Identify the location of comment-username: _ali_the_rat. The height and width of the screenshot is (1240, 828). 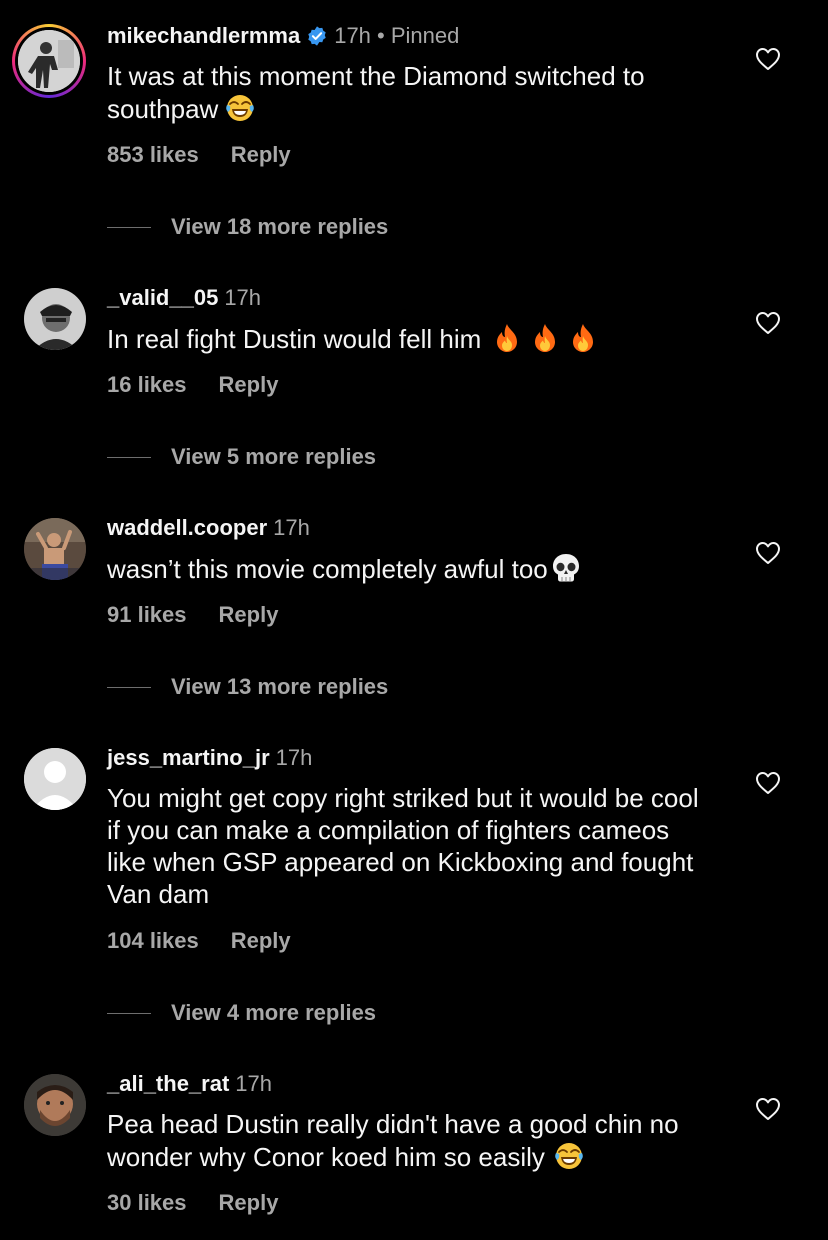
(168, 1083).